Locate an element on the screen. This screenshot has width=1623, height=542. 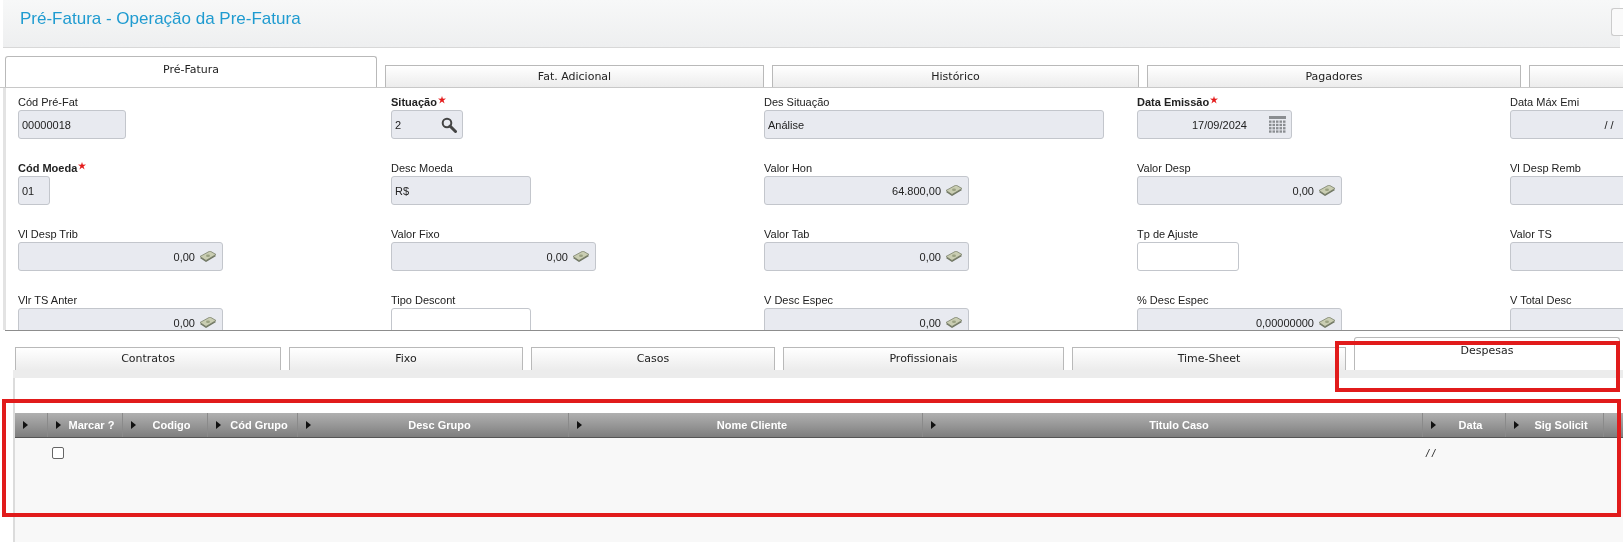
field-label: Data Emissão is located at coordinates (1173, 102).